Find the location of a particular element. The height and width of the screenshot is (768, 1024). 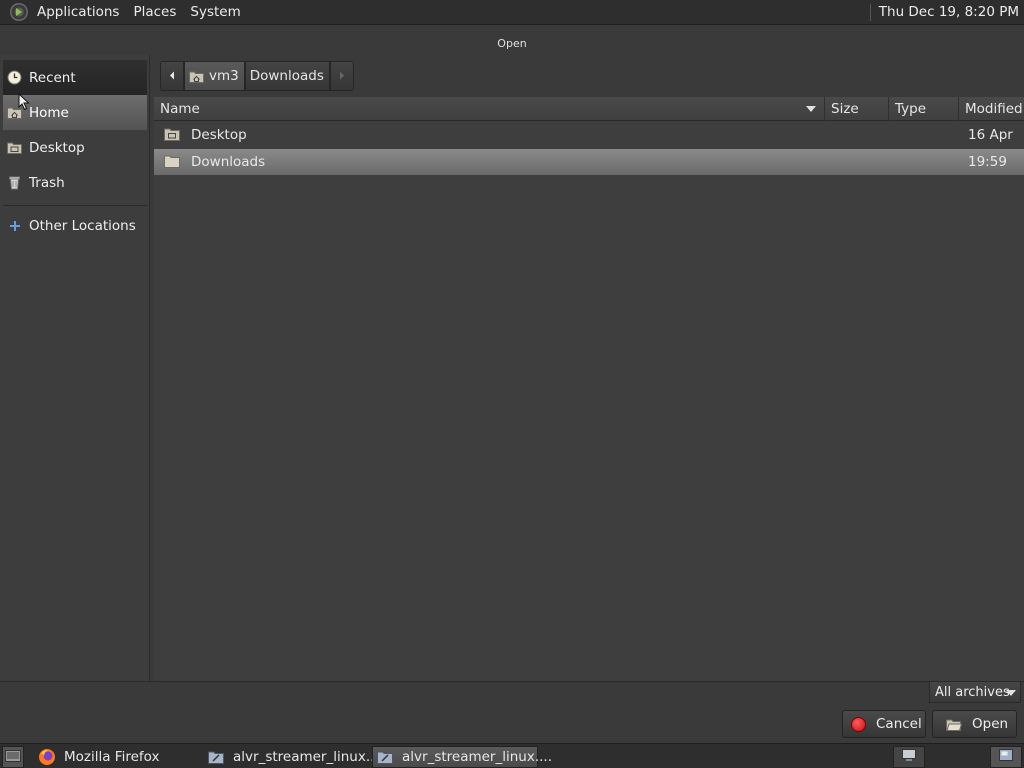

sidebar-item-label: Other Locations is located at coordinates (82, 225).